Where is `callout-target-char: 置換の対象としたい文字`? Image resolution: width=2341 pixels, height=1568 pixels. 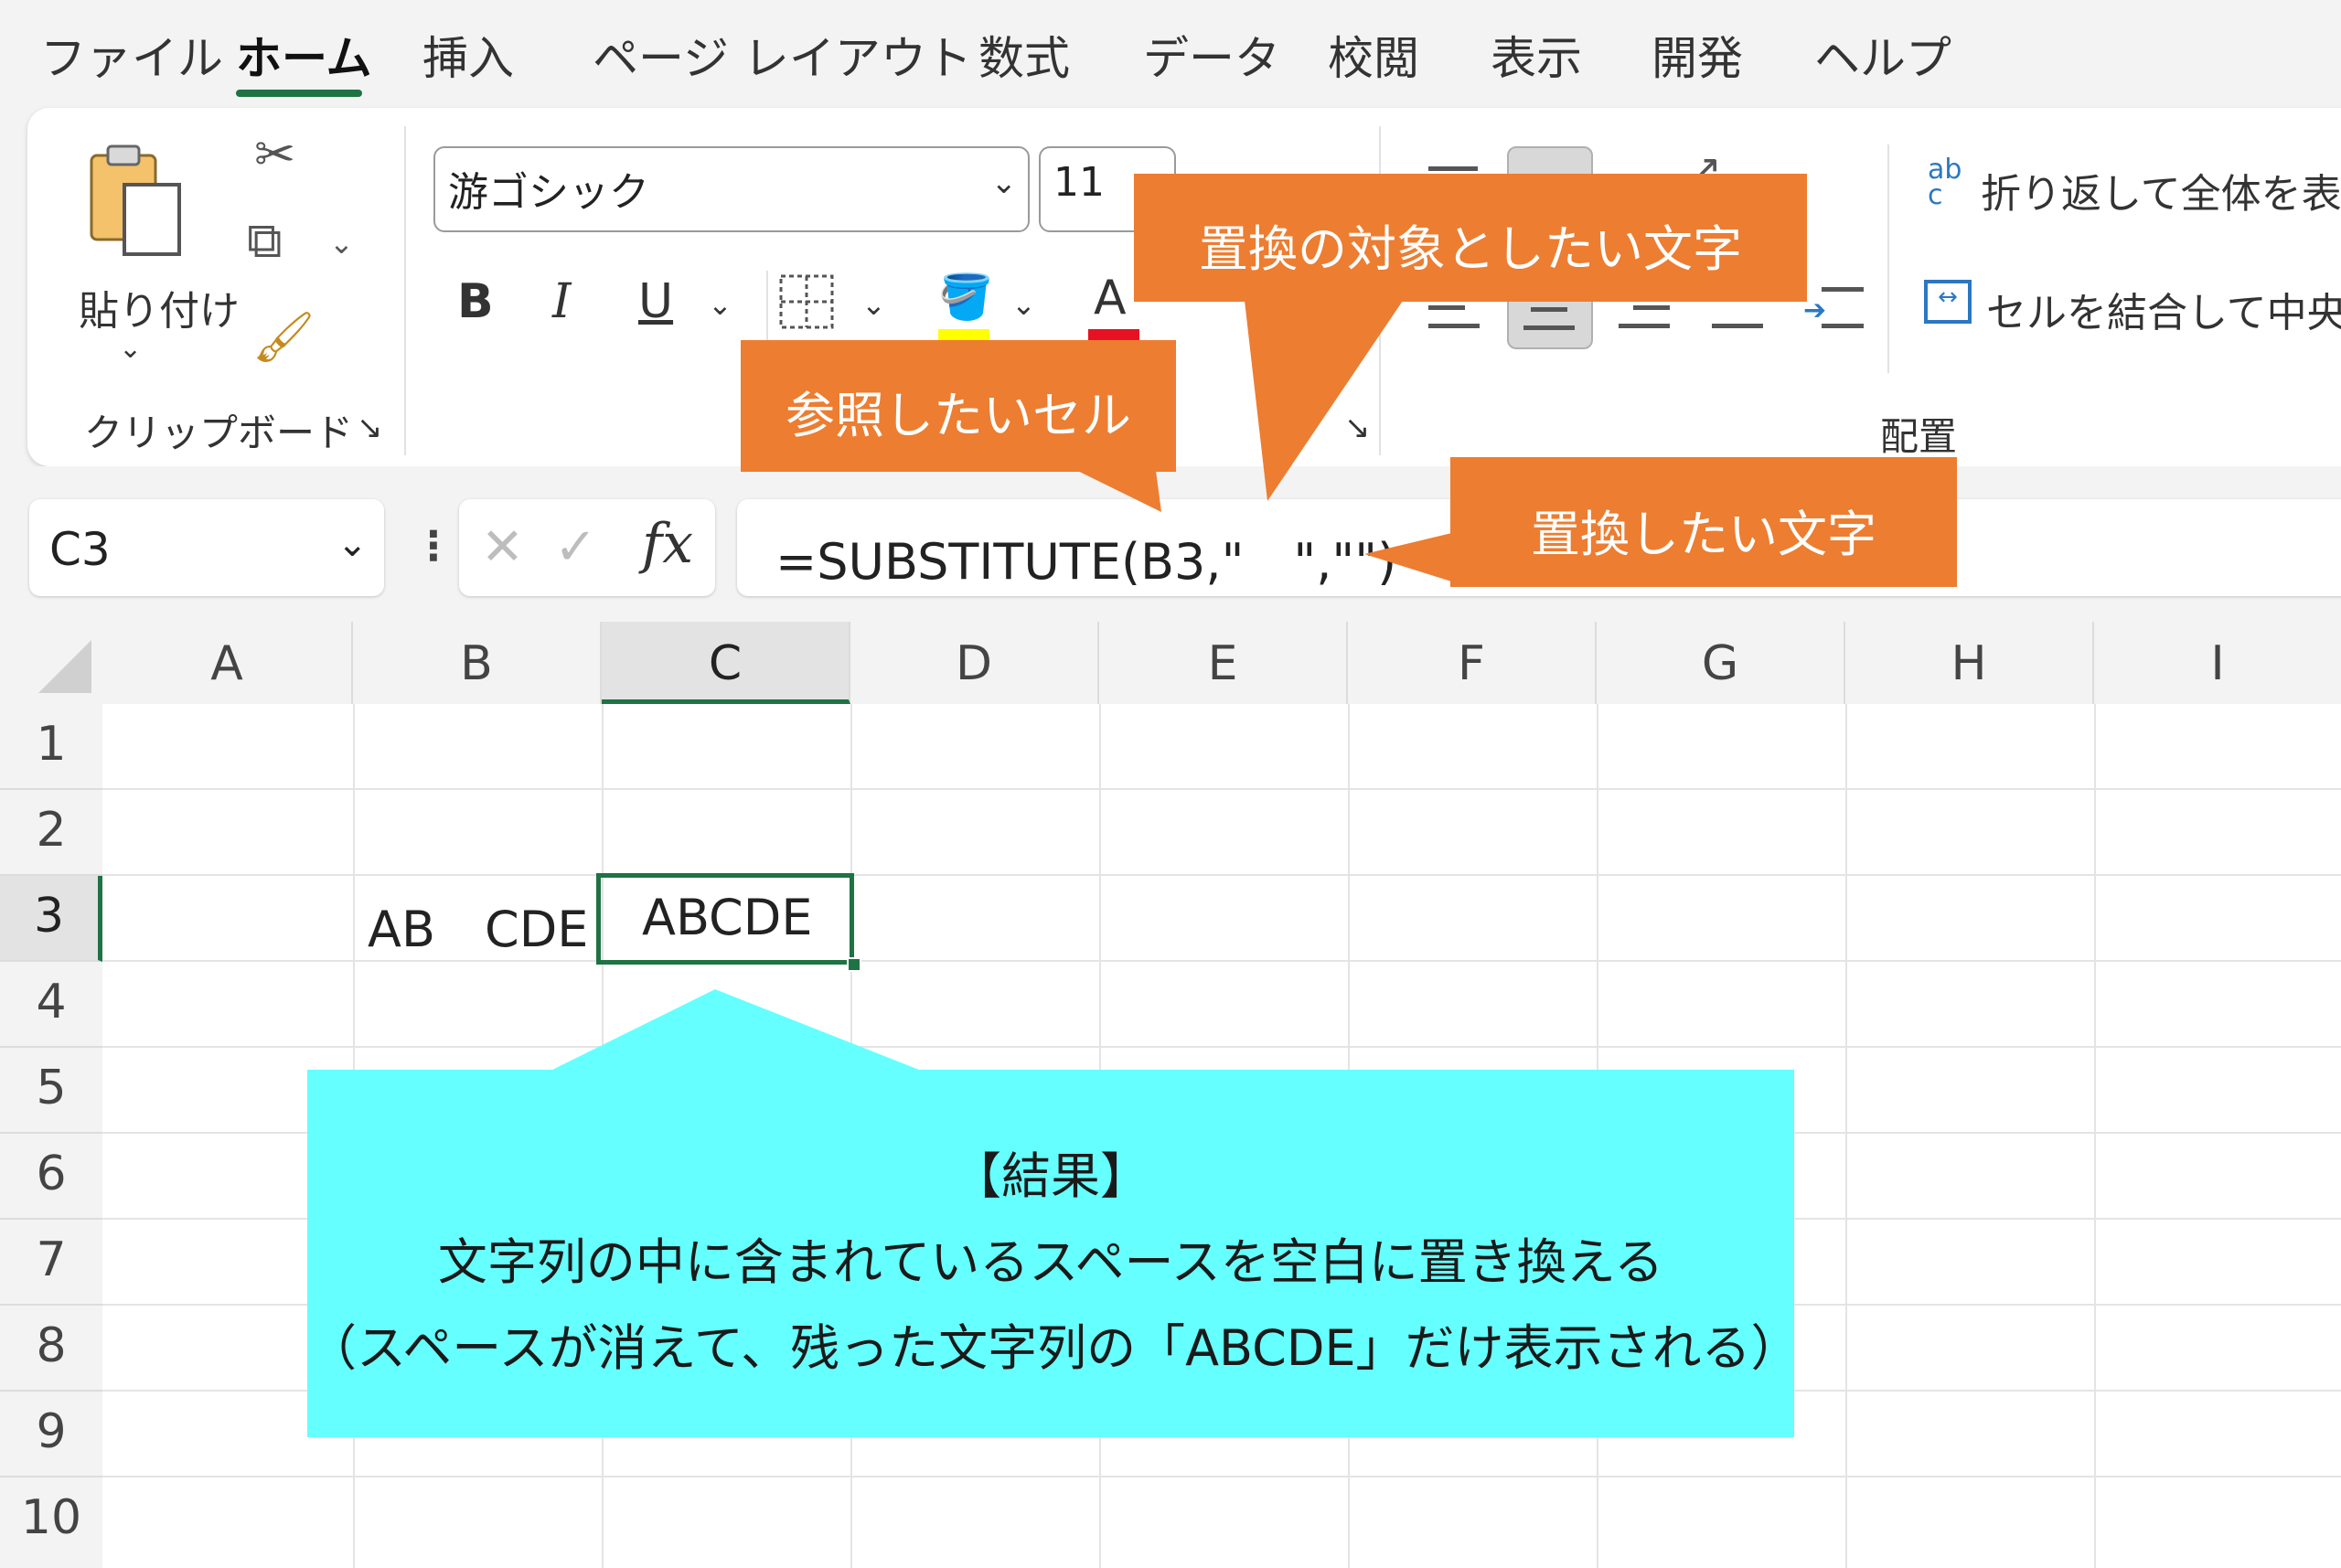 callout-target-char: 置換の対象としたい文字 is located at coordinates (1471, 238).